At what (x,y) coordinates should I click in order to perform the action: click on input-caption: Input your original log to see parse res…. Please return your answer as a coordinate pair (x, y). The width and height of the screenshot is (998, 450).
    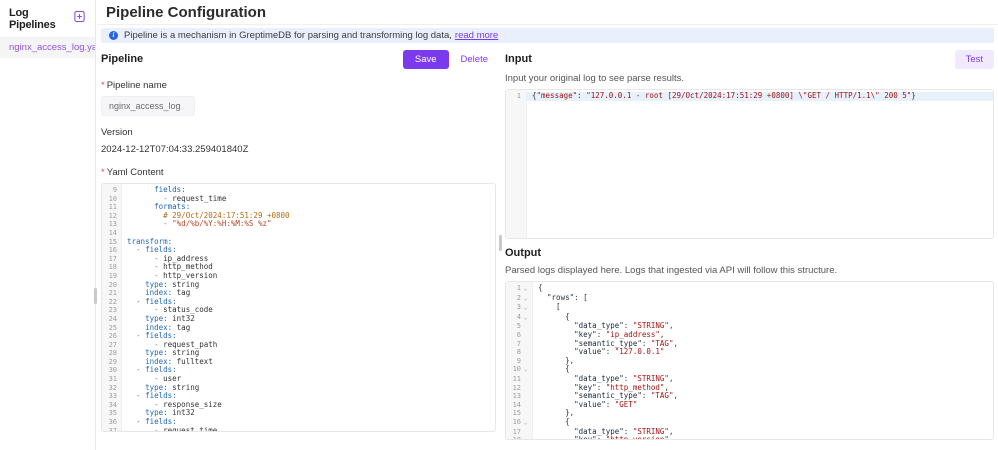
    Looking at the image, I should click on (595, 78).